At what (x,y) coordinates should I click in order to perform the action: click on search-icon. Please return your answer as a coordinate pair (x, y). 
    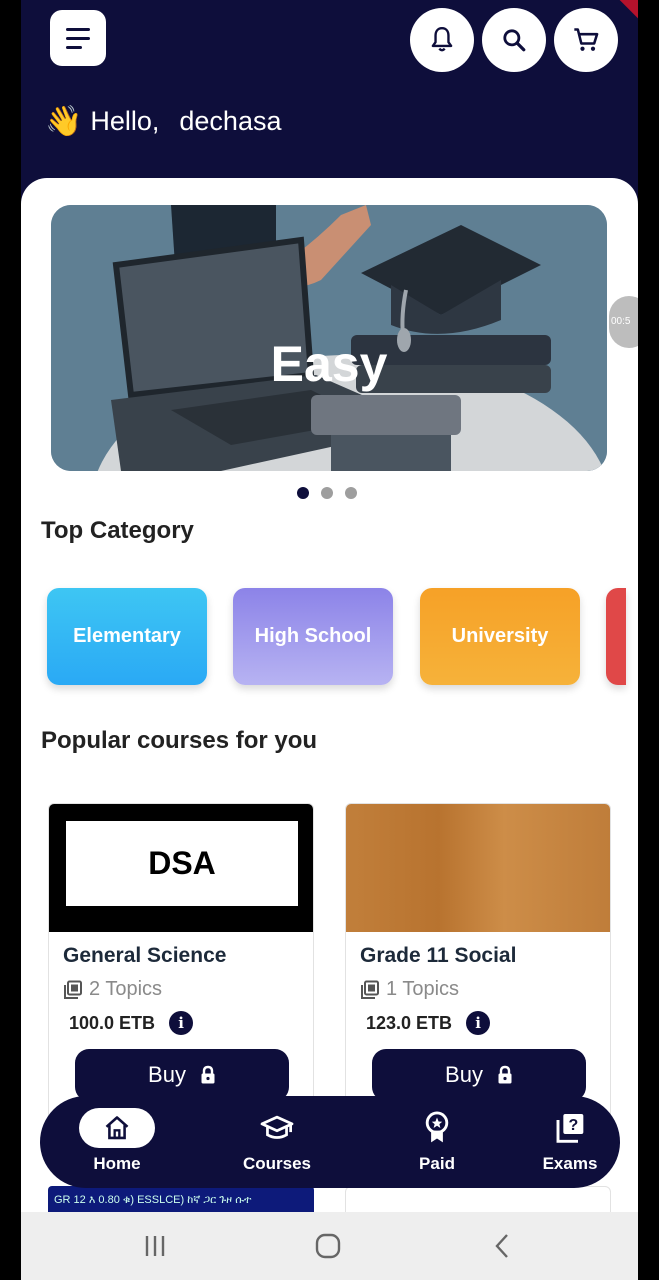
    Looking at the image, I should click on (514, 40).